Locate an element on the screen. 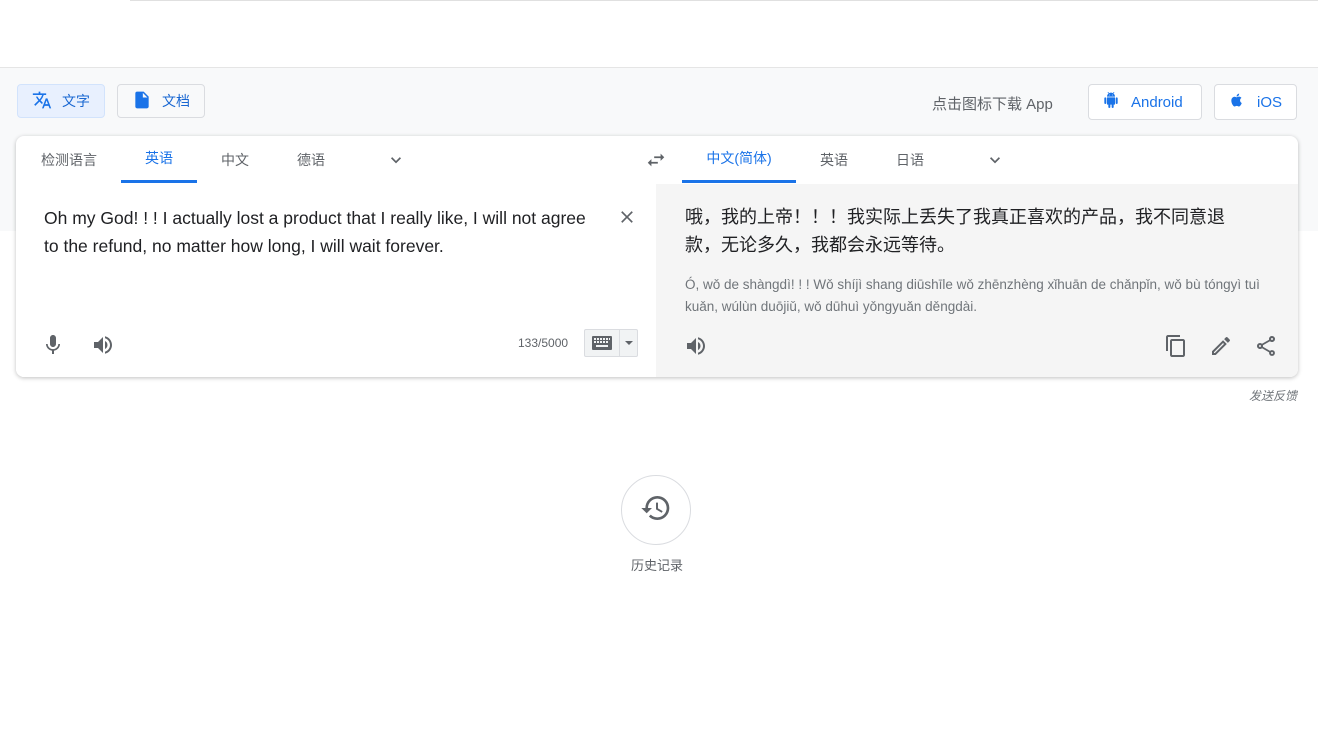 The height and width of the screenshot is (754, 1318). document-icon is located at coordinates (142, 101).